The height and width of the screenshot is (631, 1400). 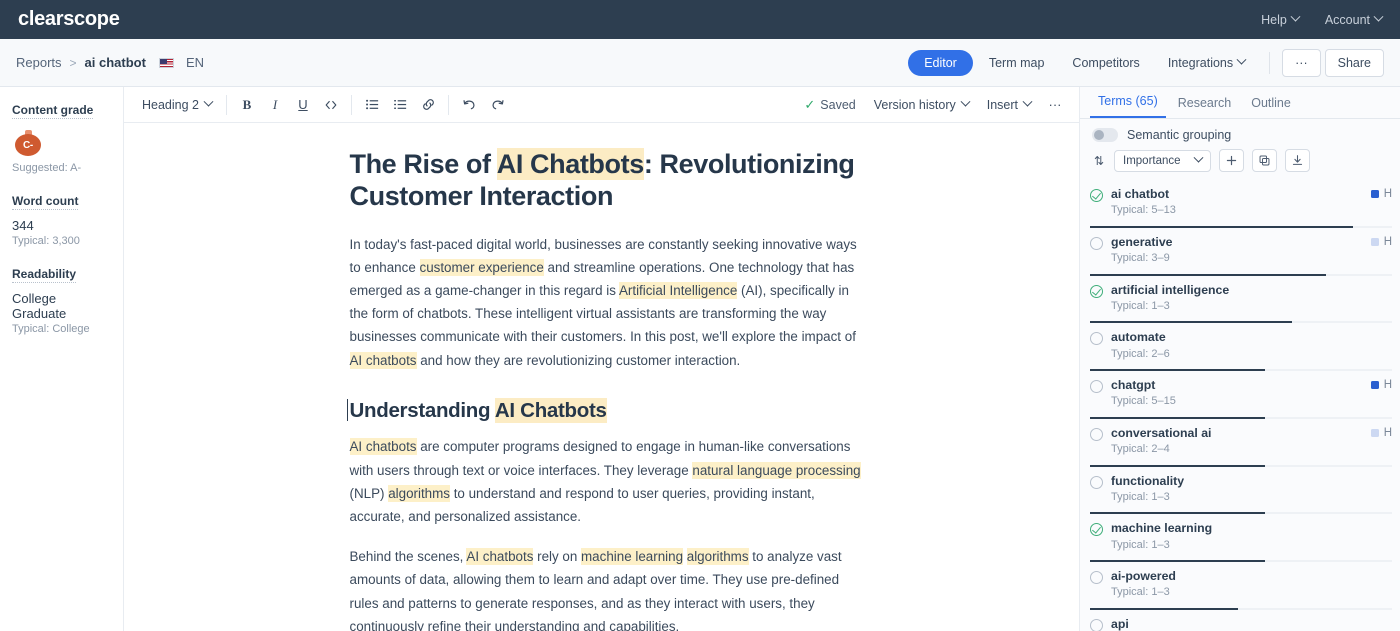 What do you see at coordinates (331, 105) in the screenshot?
I see `code-button` at bounding box center [331, 105].